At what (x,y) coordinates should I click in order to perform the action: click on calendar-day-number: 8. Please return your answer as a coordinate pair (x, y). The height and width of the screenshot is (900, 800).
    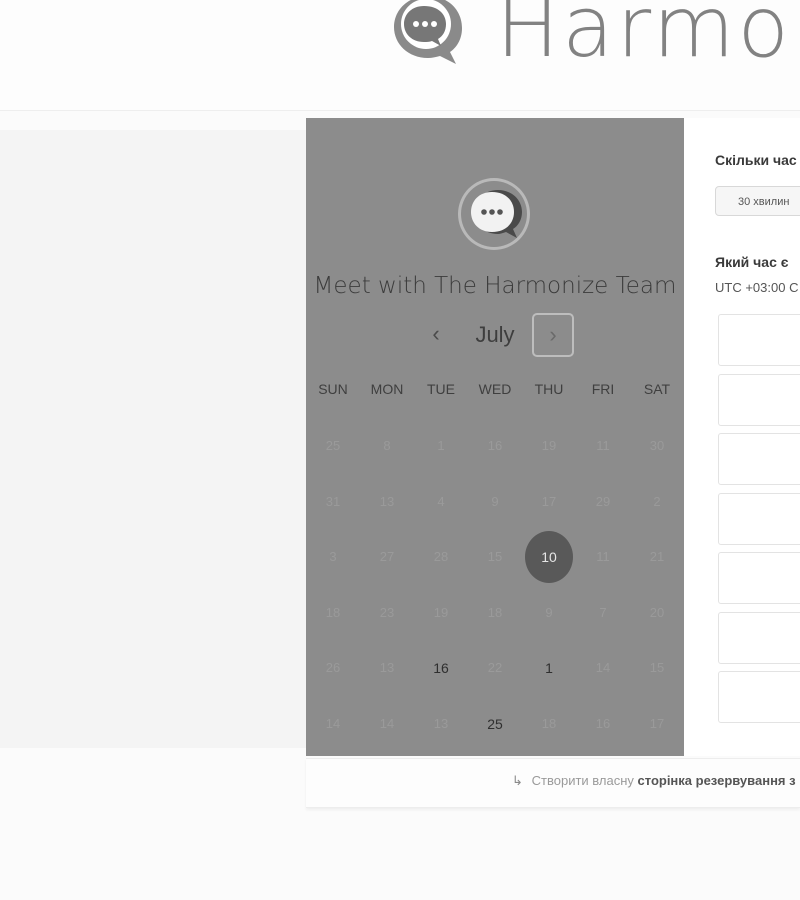
    Looking at the image, I should click on (387, 445).